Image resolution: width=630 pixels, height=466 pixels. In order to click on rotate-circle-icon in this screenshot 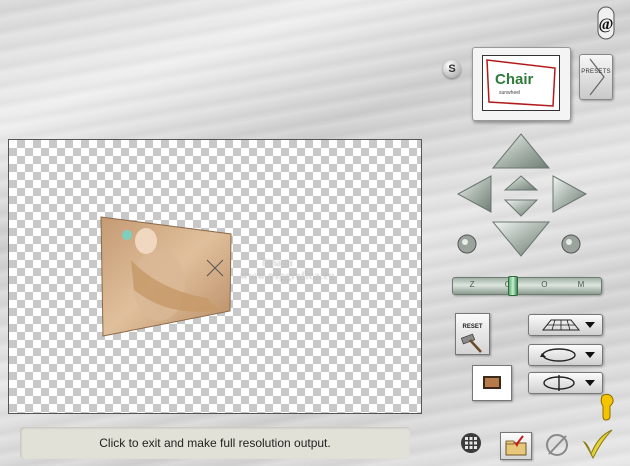, I will do `click(567, 355)`.